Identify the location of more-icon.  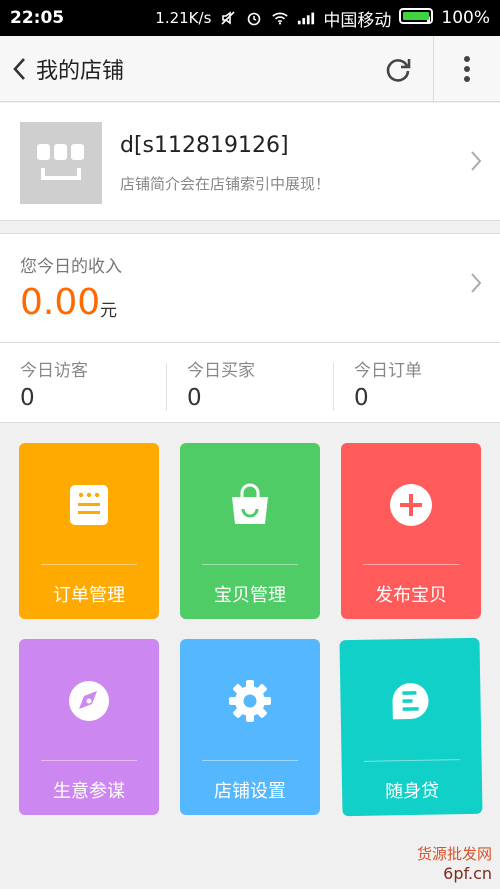
(467, 69).